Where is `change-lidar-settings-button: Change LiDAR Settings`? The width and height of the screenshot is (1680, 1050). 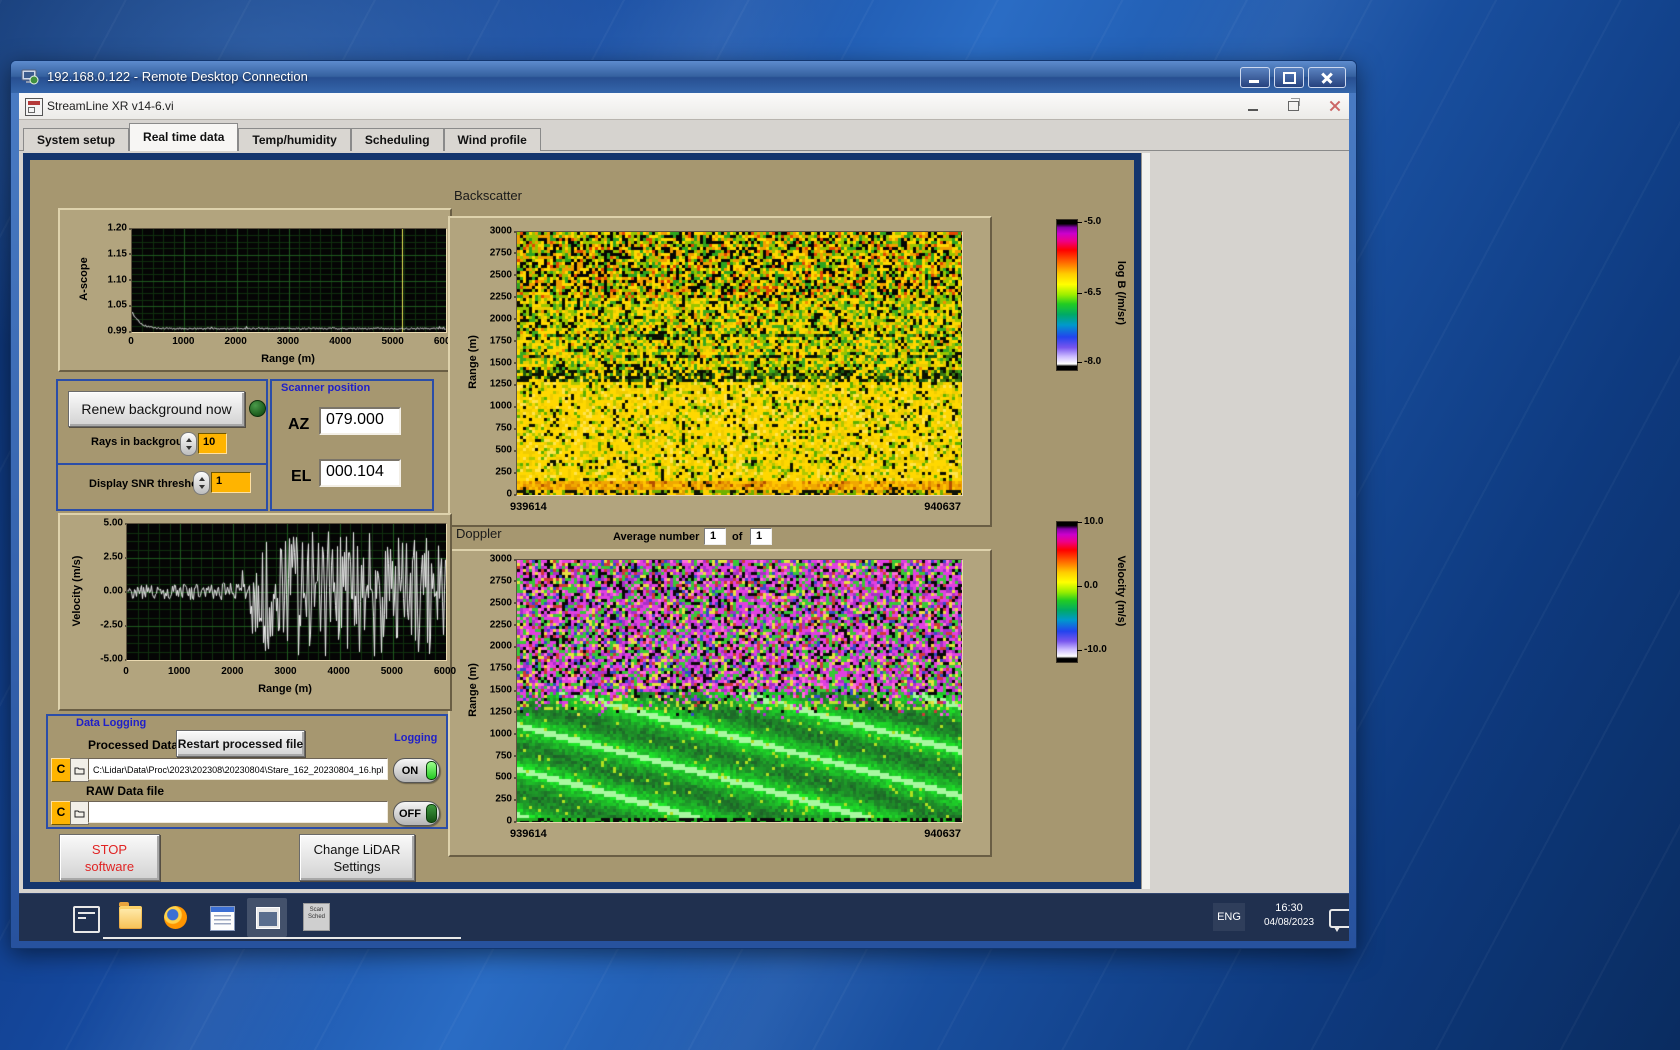
change-lidar-settings-button: Change LiDAR Settings is located at coordinates (357, 857).